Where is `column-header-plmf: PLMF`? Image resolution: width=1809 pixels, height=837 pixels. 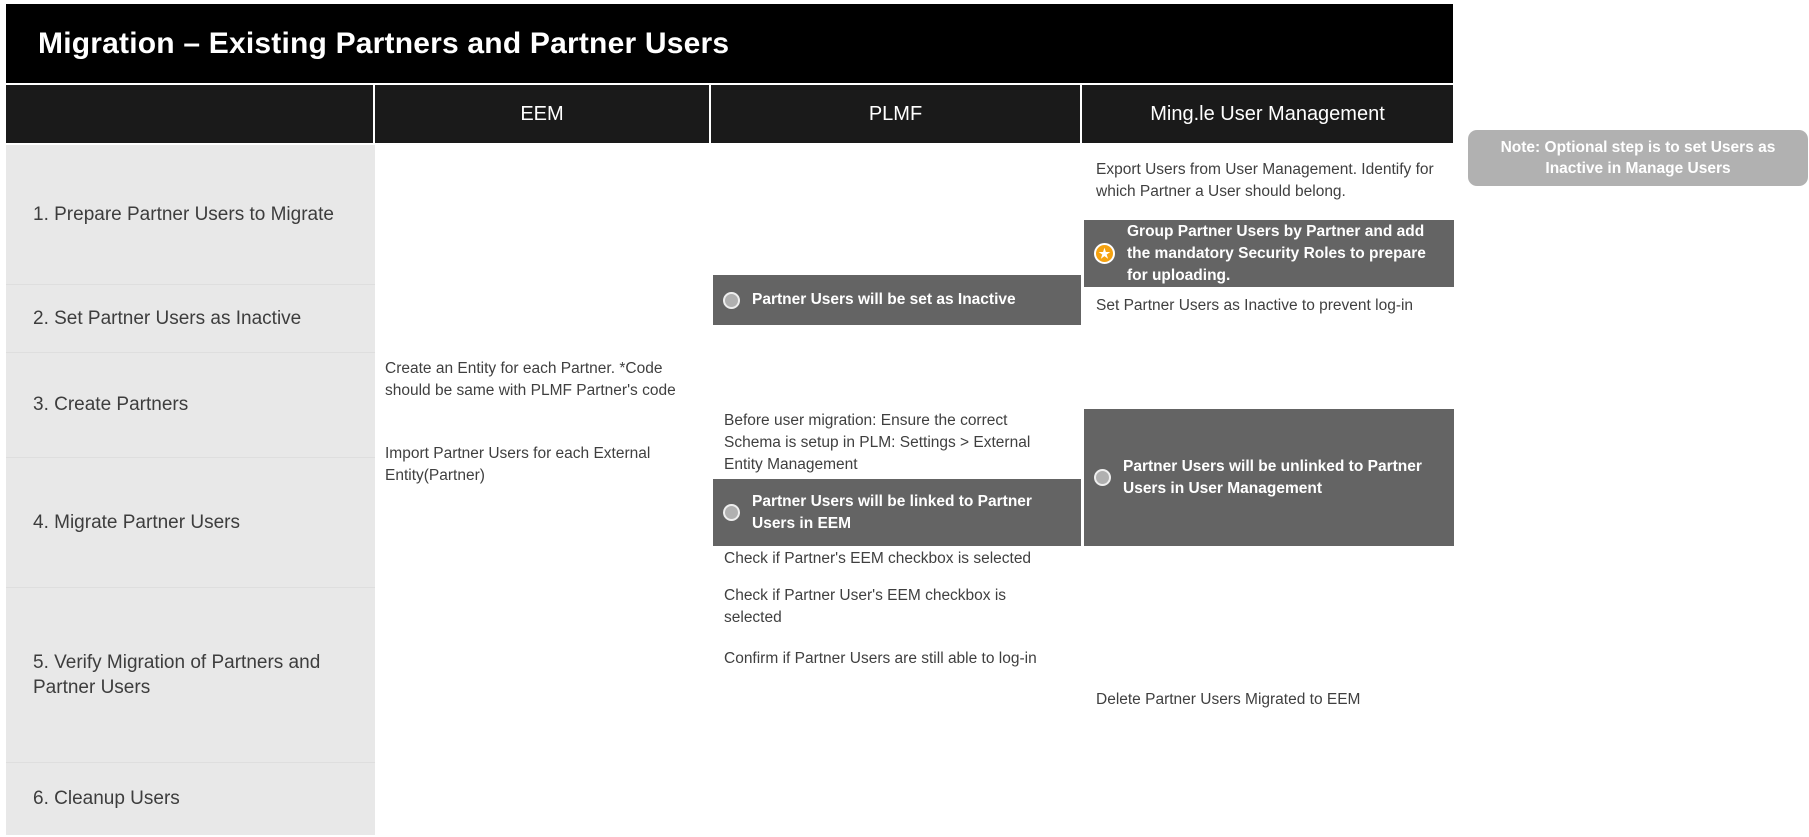 column-header-plmf: PLMF is located at coordinates (896, 114).